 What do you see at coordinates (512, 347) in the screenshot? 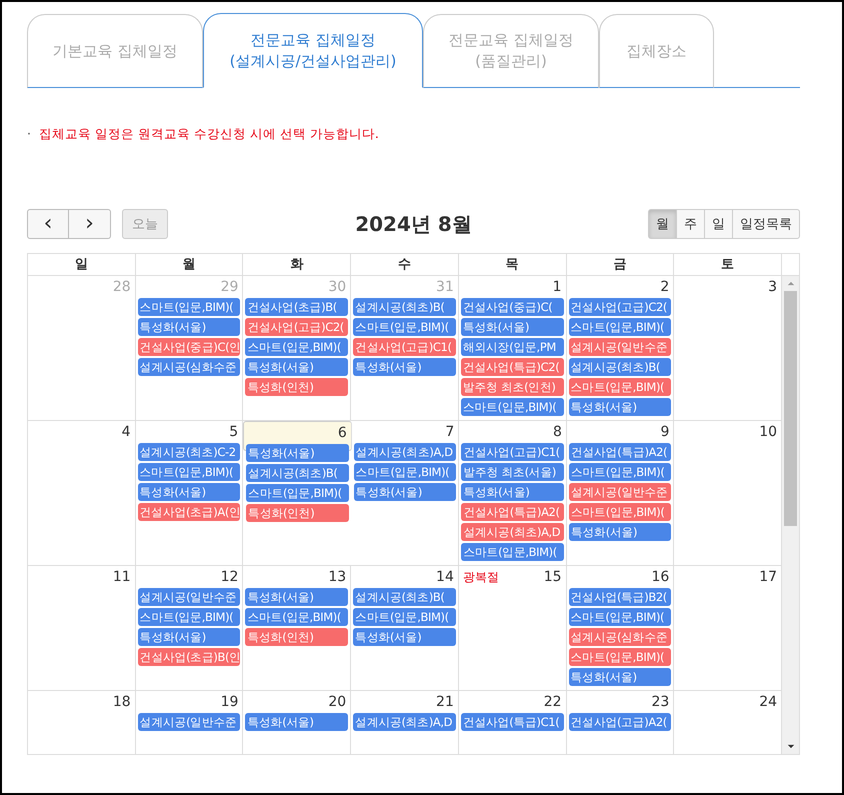
I see `event-bar: 해외시장(입문,PM` at bounding box center [512, 347].